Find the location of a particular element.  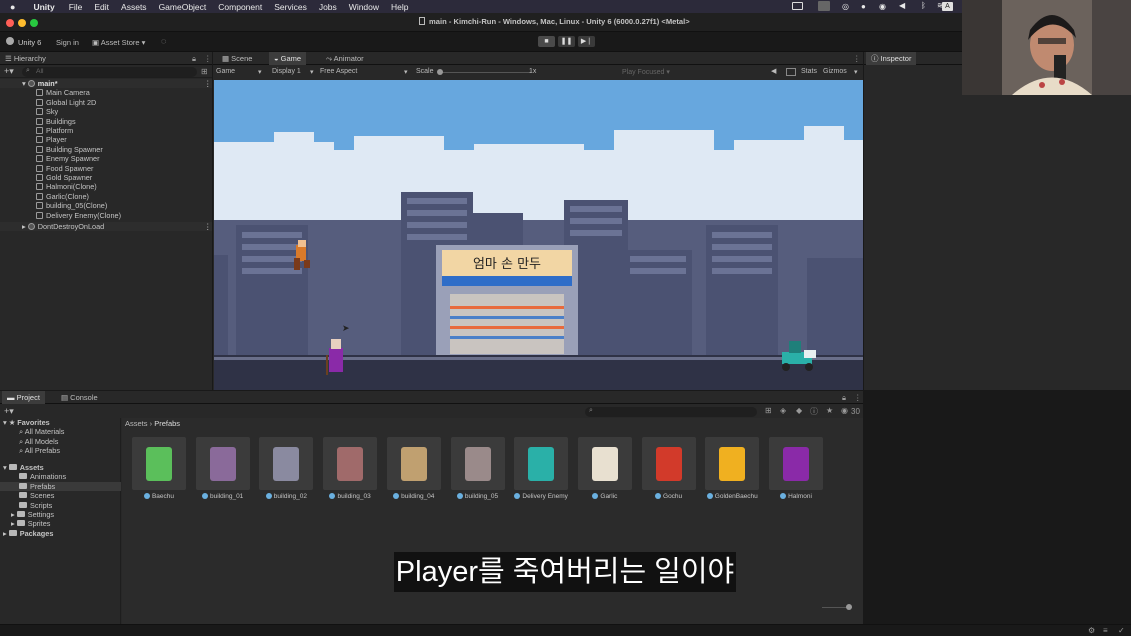

prefab-asset: building_04 is located at coordinates (413, 468).